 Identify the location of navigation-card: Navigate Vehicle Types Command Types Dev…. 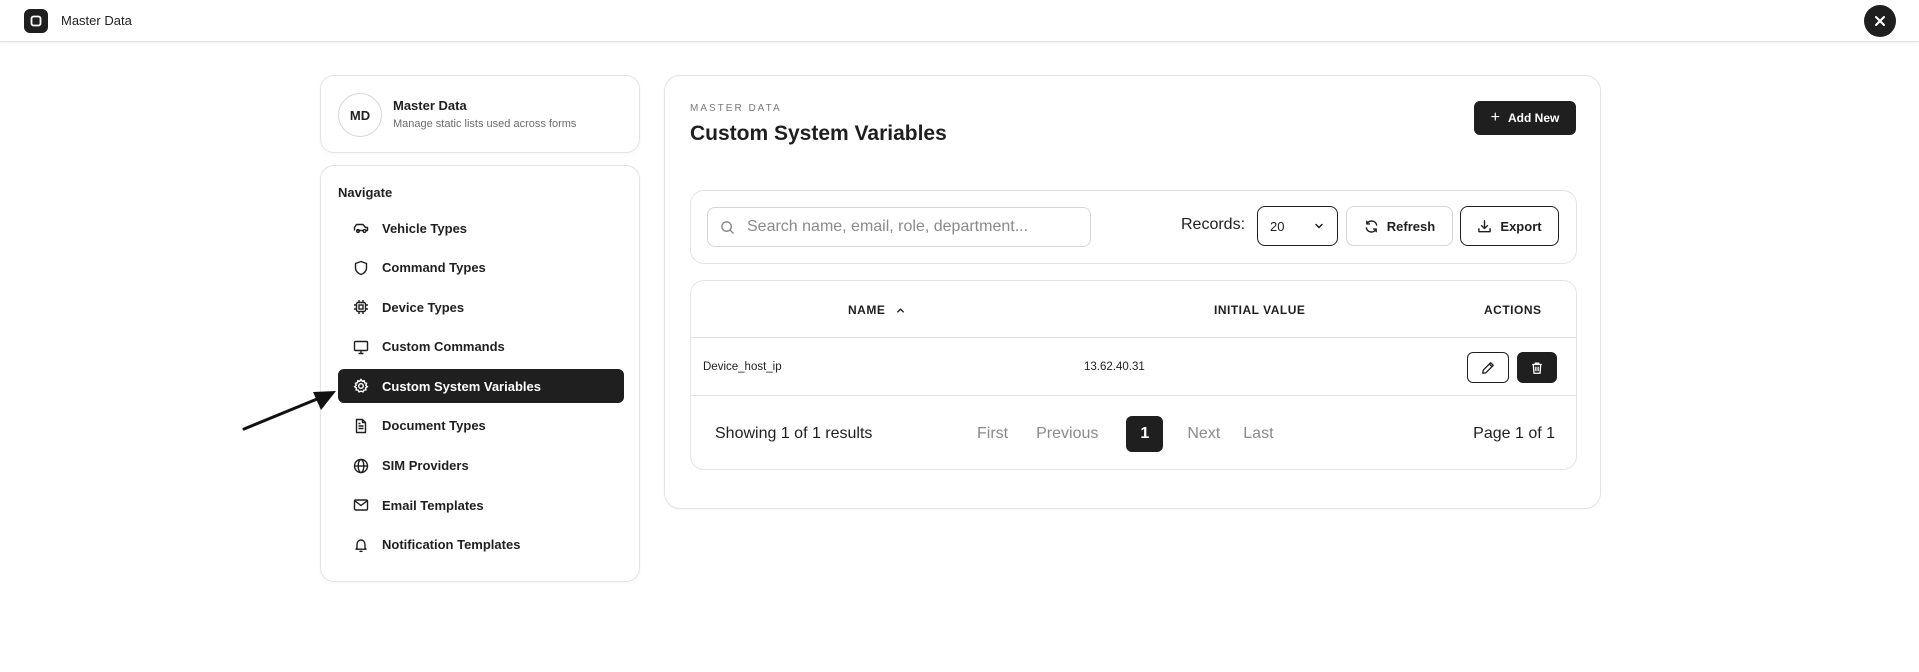
(480, 373).